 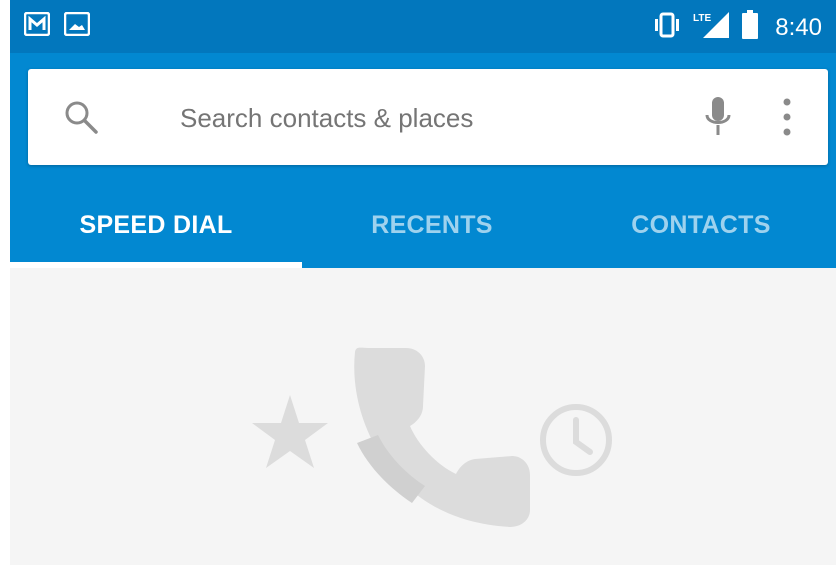 I want to click on star-icon, so click(x=290, y=431).